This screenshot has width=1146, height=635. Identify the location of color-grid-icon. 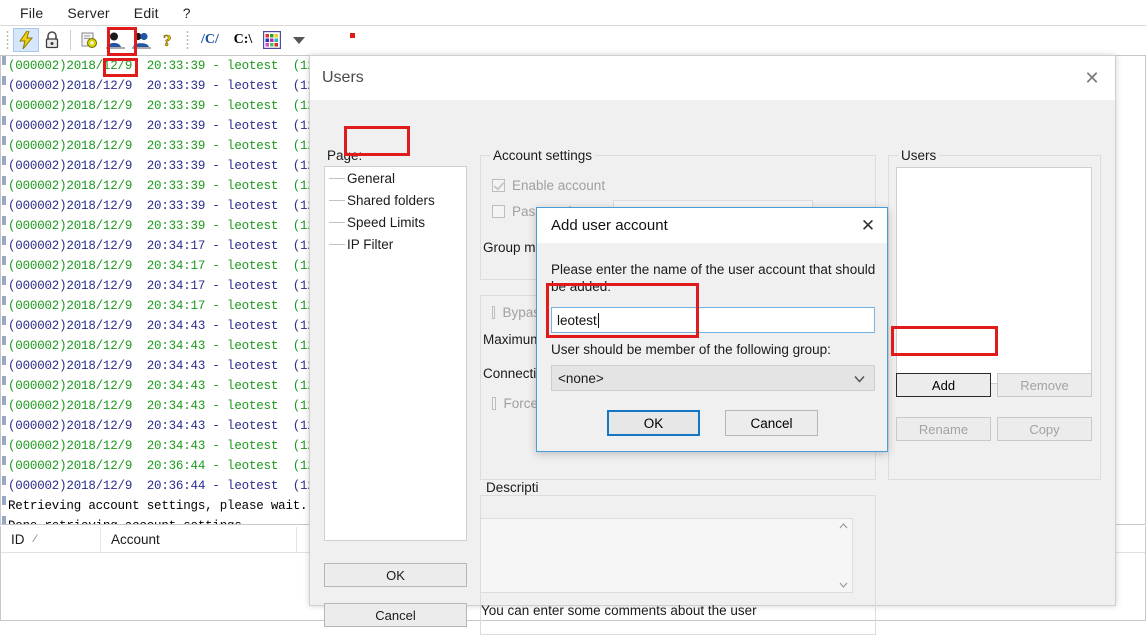
(272, 40).